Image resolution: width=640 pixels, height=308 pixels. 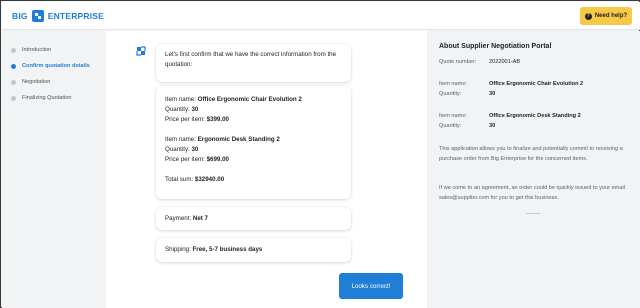 What do you see at coordinates (217, 119) in the screenshot?
I see `item-1-price: $399.00` at bounding box center [217, 119].